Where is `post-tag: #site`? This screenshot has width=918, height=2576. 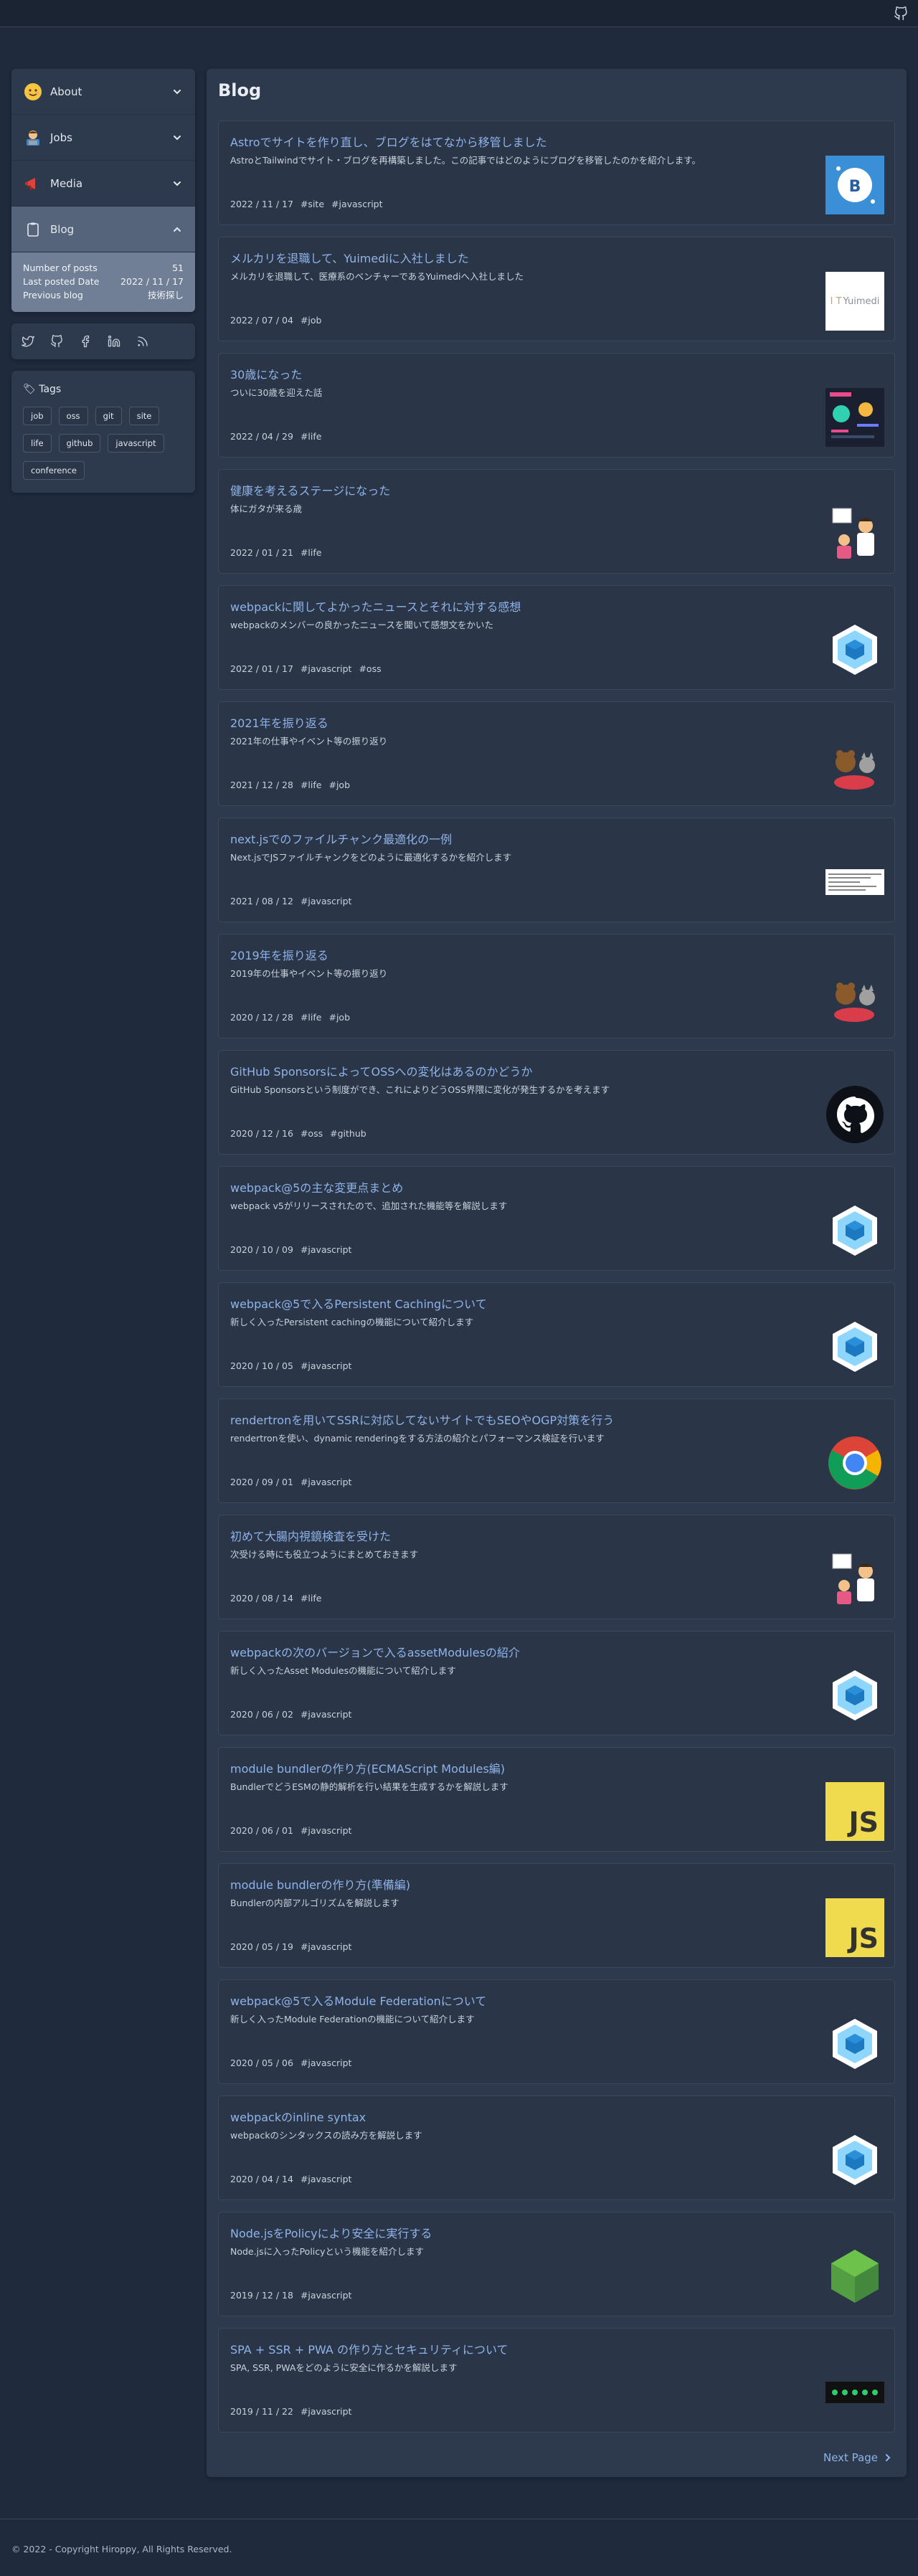
post-tag: #site is located at coordinates (312, 204).